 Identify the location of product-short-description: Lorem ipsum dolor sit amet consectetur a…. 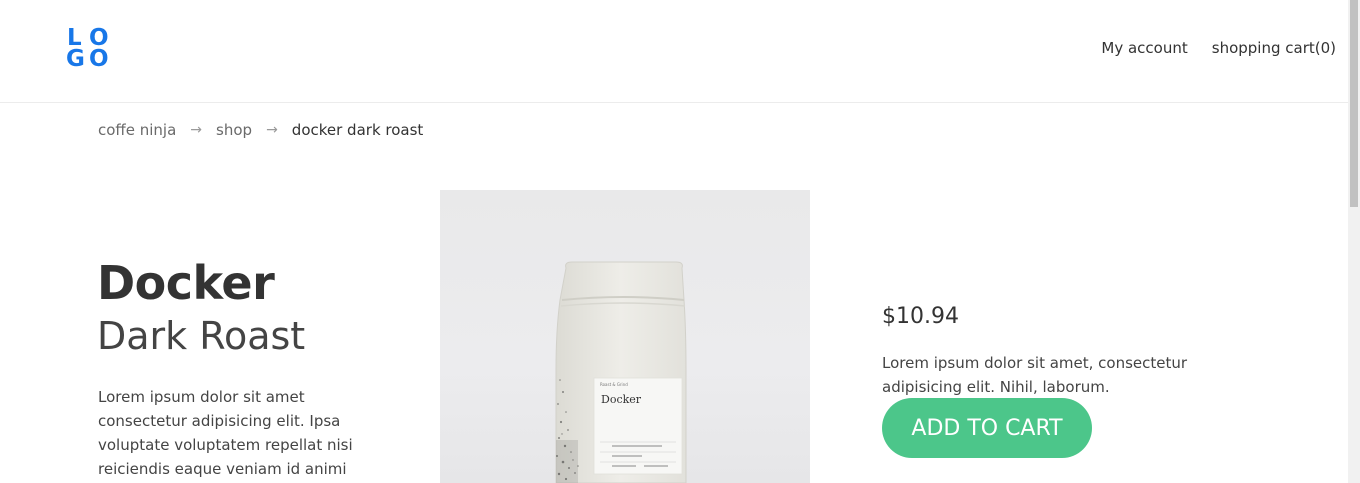
(225, 433).